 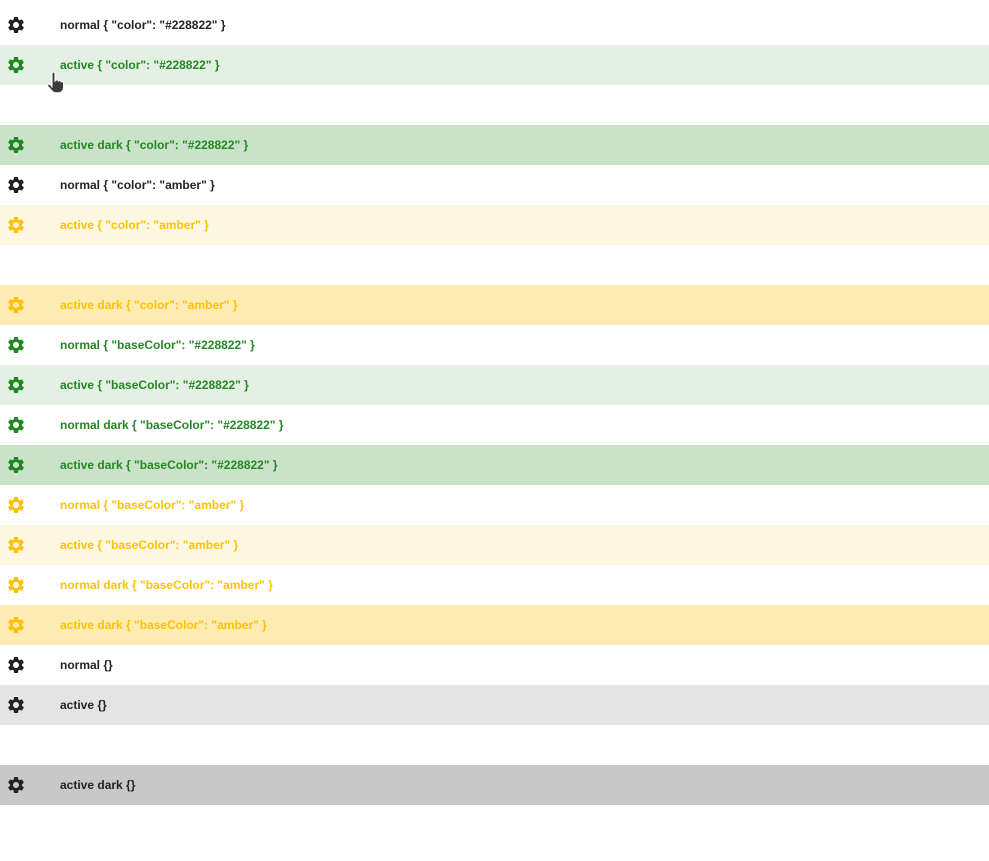 I want to click on list-item-label: active { "color": "#228822" }, so click(x=140, y=65).